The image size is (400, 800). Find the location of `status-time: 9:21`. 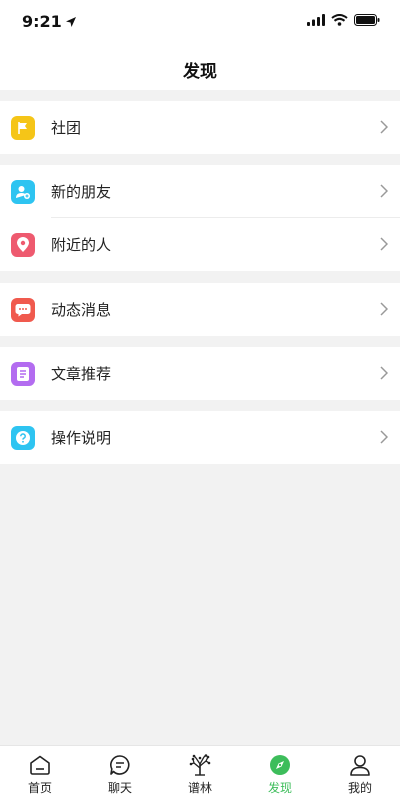

status-time: 9:21 is located at coordinates (49, 21).